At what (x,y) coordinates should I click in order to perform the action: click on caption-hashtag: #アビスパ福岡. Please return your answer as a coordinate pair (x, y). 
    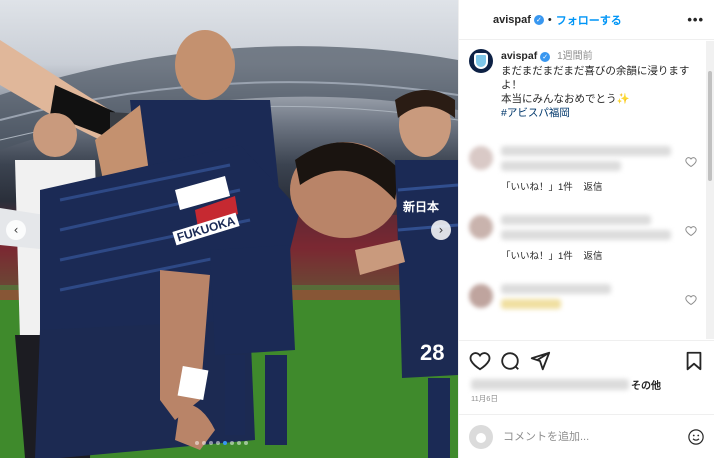
    Looking at the image, I should click on (599, 113).